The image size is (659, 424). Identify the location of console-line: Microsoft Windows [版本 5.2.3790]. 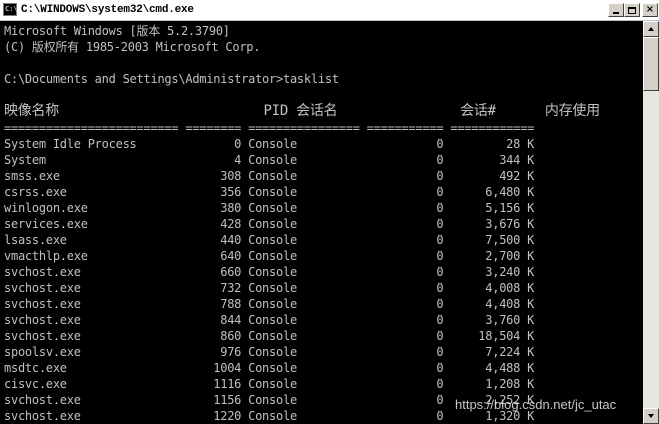
(117, 31).